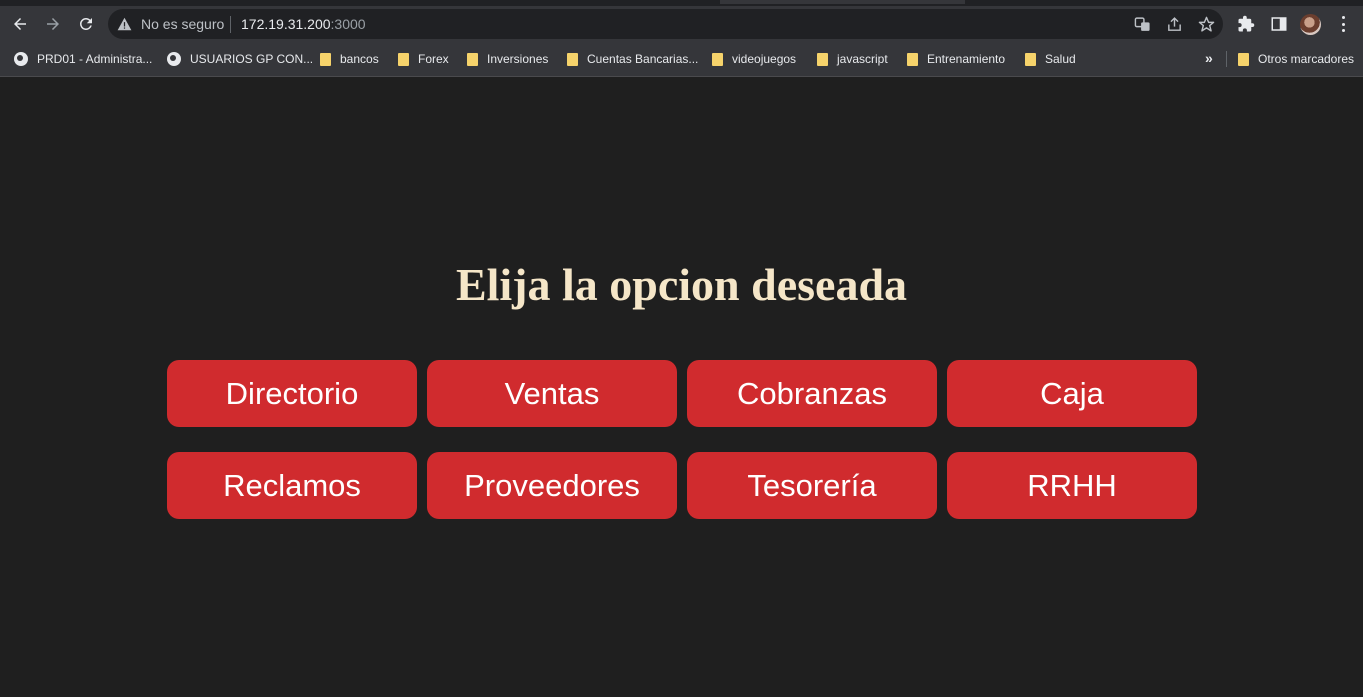 Image resolution: width=1363 pixels, height=697 pixels. I want to click on bookmark-folder: videojuegos, so click(754, 59).